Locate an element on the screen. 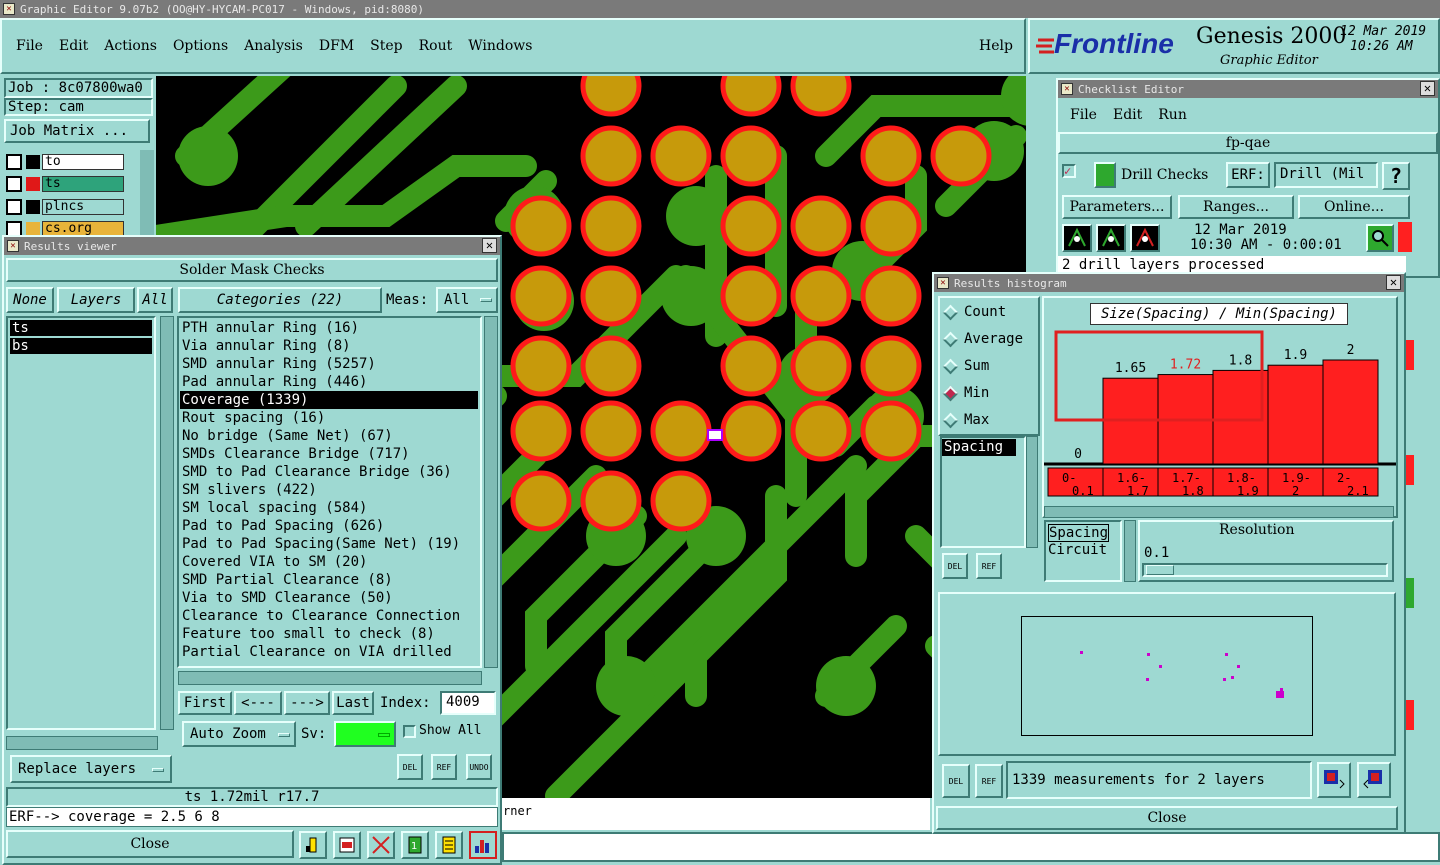 The image size is (1440, 865). layer-hscrollbar is located at coordinates (82, 743).